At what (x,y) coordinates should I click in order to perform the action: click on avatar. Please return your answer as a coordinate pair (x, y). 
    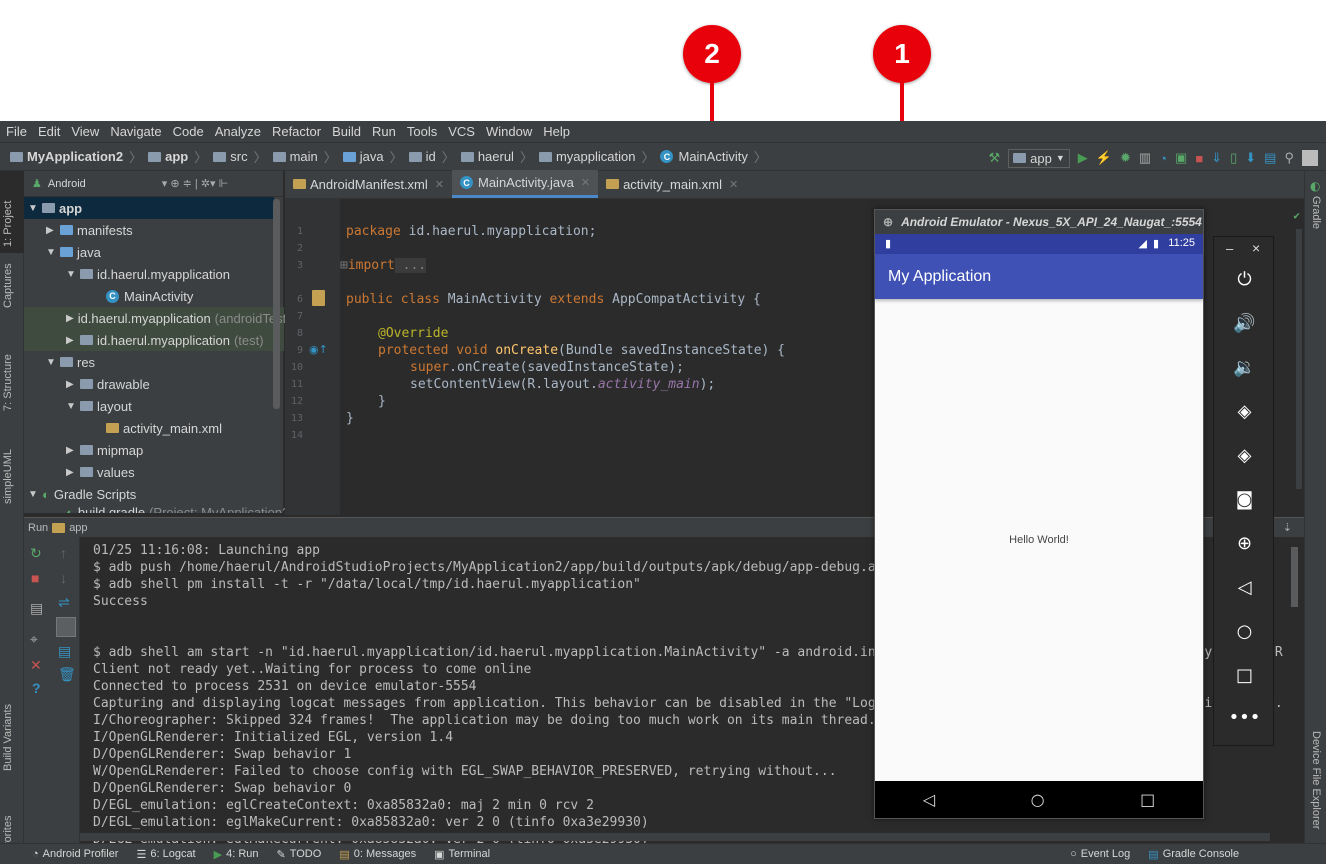
    Looking at the image, I should click on (1310, 158).